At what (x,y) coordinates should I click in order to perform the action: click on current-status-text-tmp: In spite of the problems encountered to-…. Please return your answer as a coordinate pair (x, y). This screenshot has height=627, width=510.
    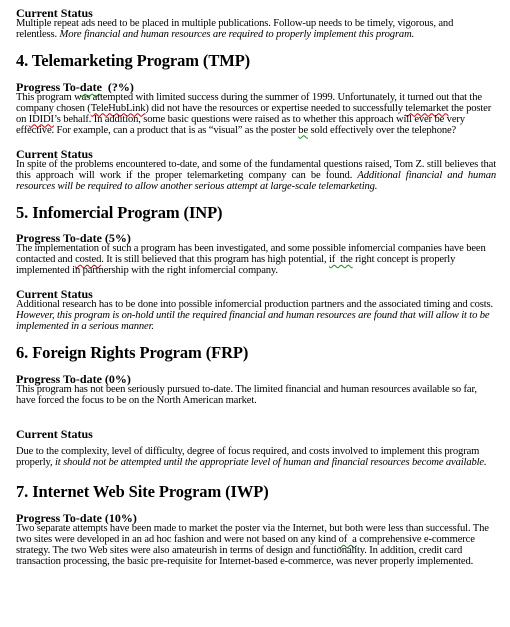
    Looking at the image, I should click on (256, 176).